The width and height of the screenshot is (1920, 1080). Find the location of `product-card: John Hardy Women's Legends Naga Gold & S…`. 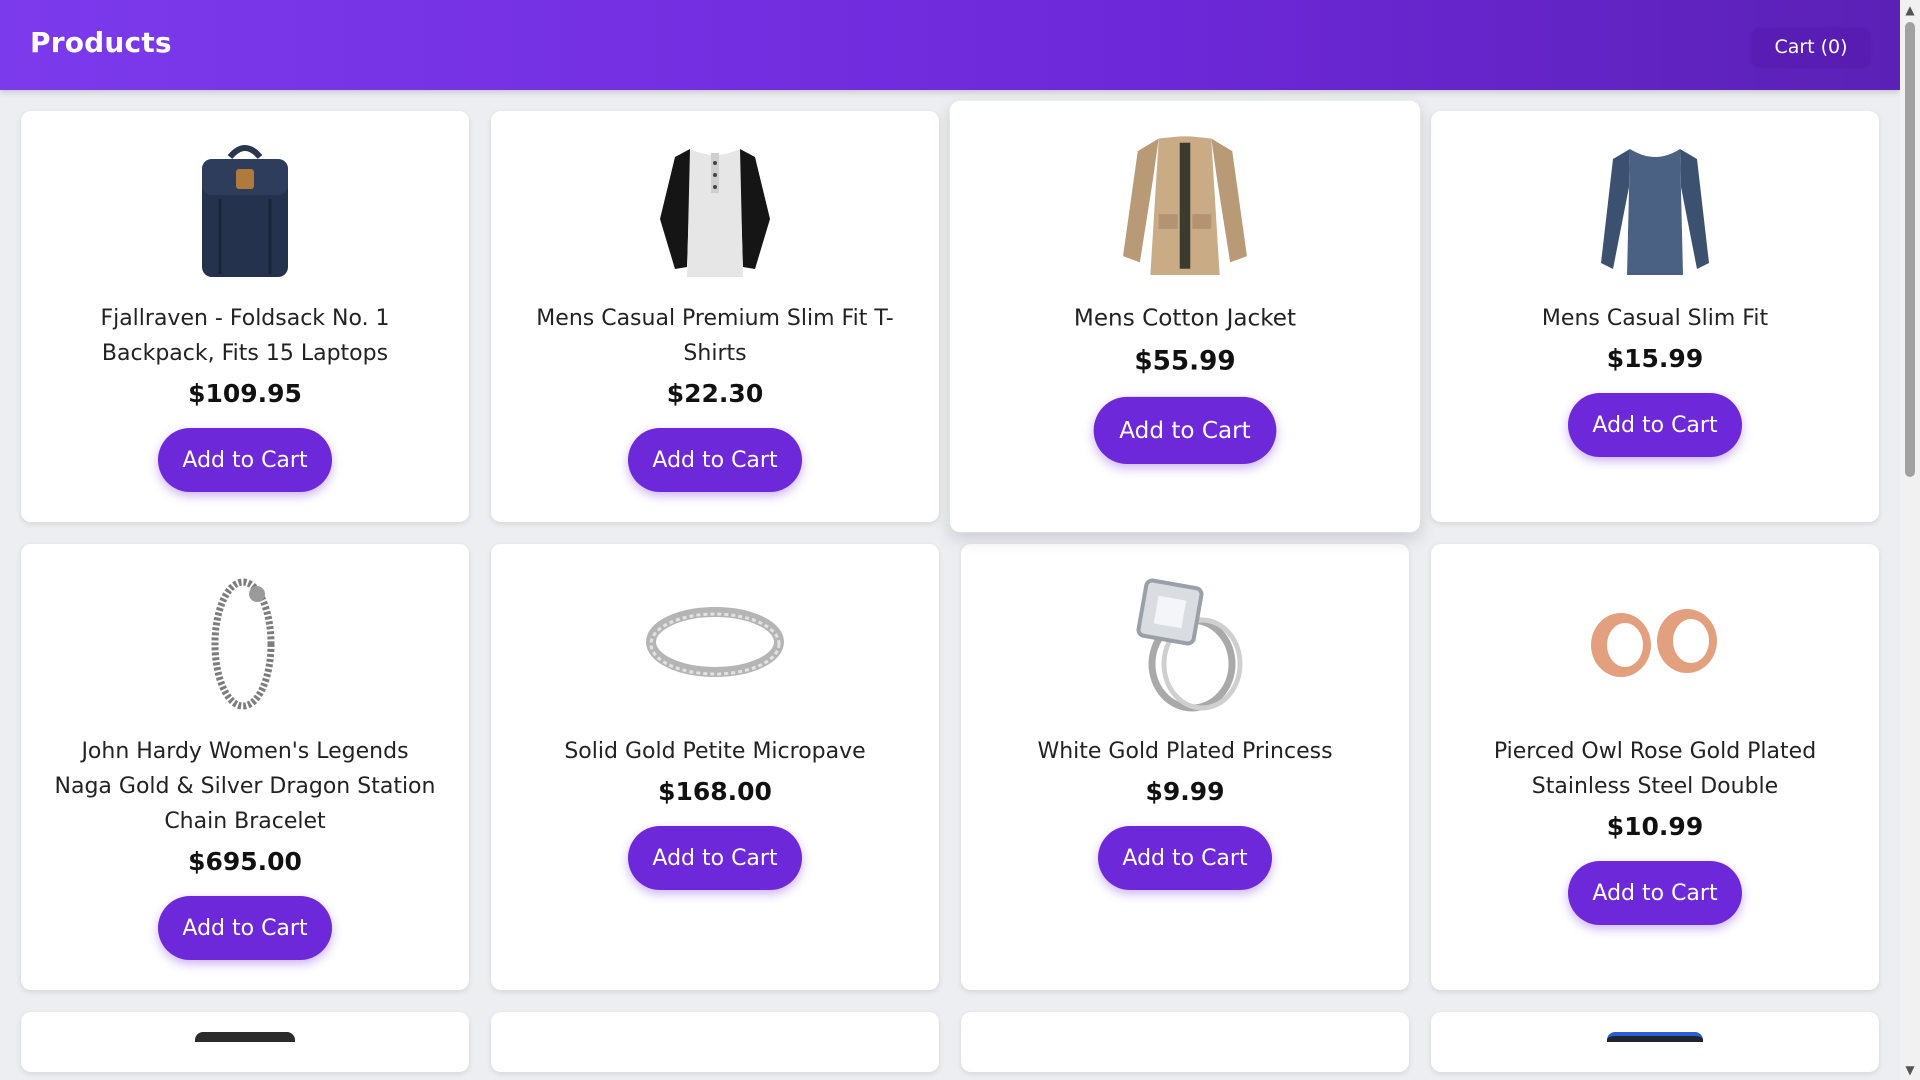

product-card: John Hardy Women's Legends Naga Gold & S… is located at coordinates (245, 767).